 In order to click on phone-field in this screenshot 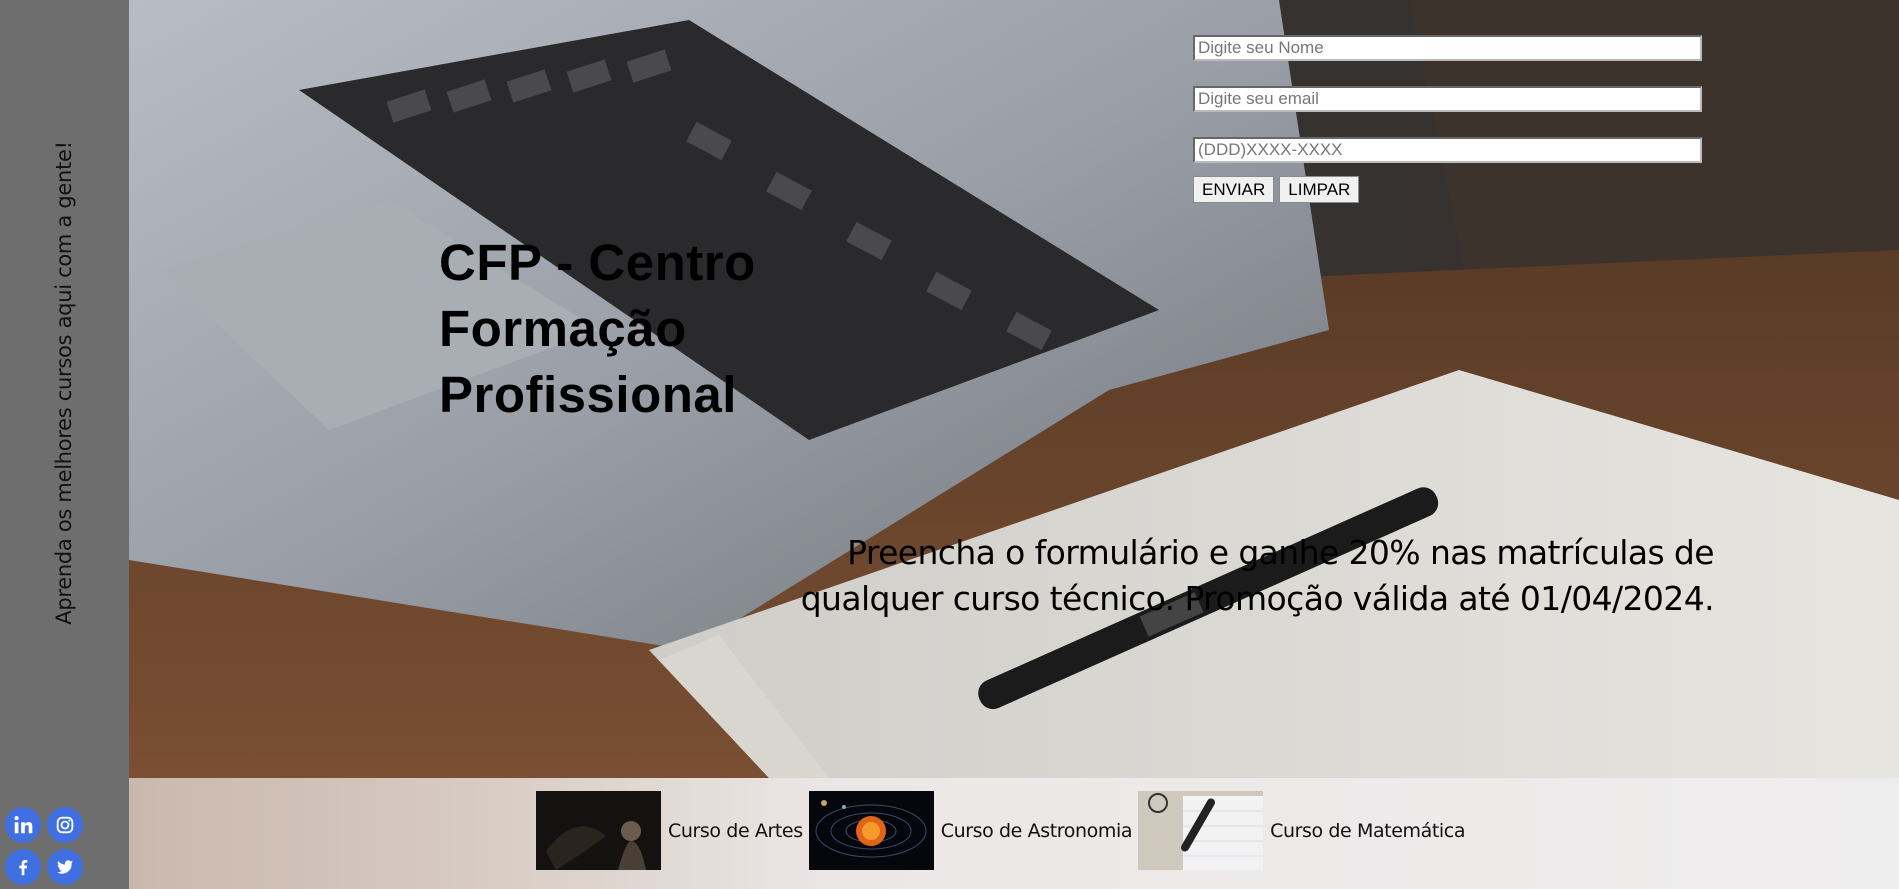, I will do `click(1447, 150)`.